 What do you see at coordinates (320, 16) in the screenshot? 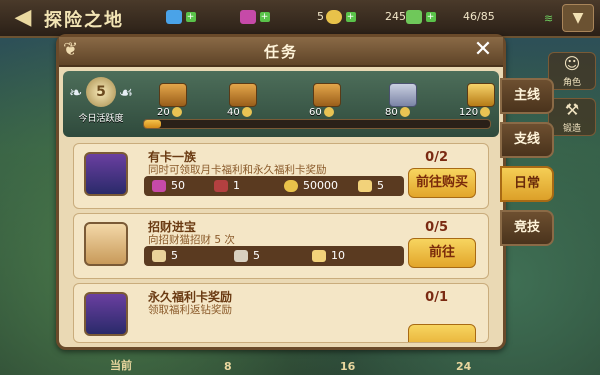
I see `heart-count: 5` at bounding box center [320, 16].